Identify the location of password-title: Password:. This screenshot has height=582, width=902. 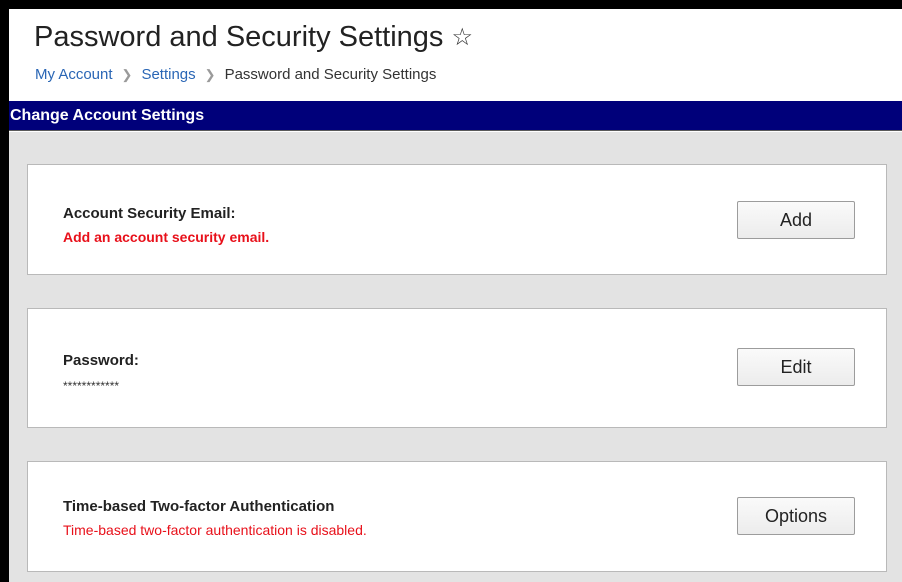
(101, 360).